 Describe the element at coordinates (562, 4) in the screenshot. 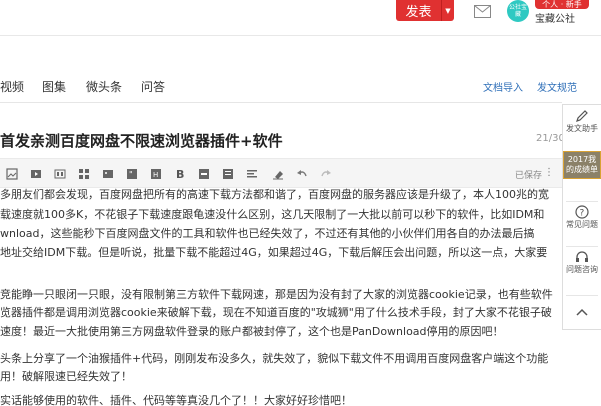

I see `level-badge: 个人 · 新手` at that location.